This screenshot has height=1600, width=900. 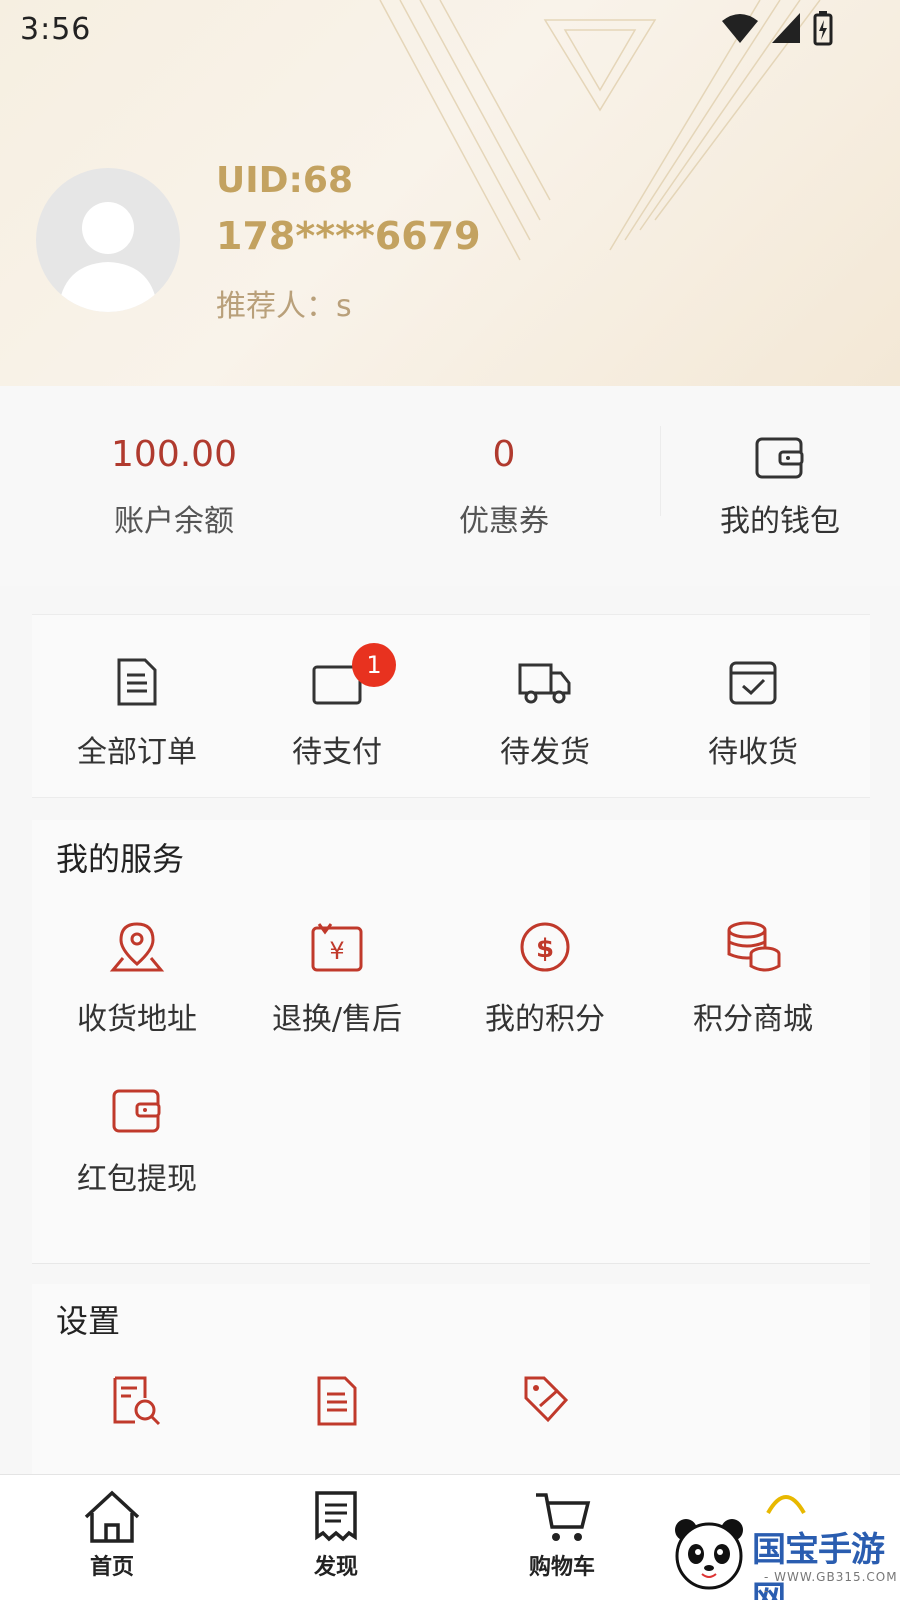 I want to click on status-icons, so click(x=777, y=28).